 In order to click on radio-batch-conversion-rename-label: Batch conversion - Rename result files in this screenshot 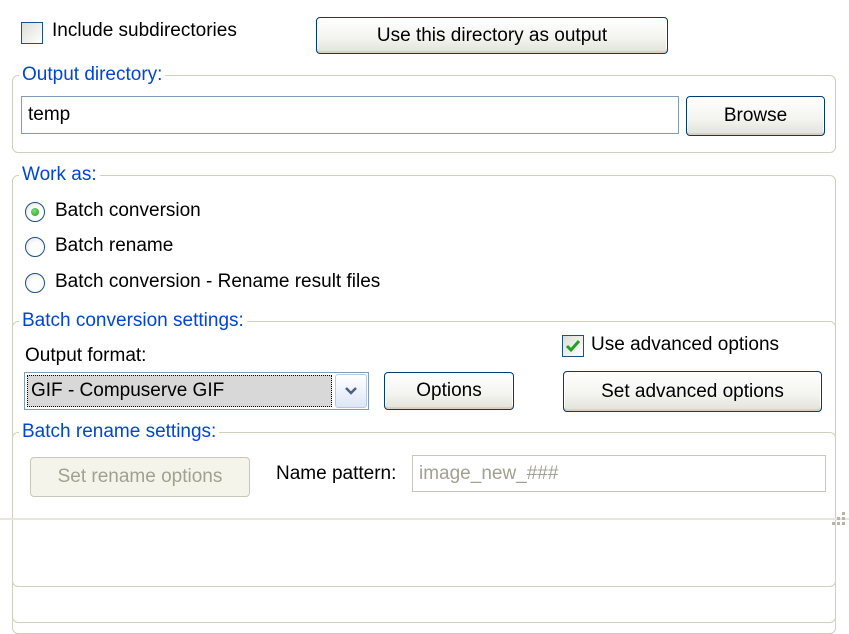, I will do `click(218, 281)`.